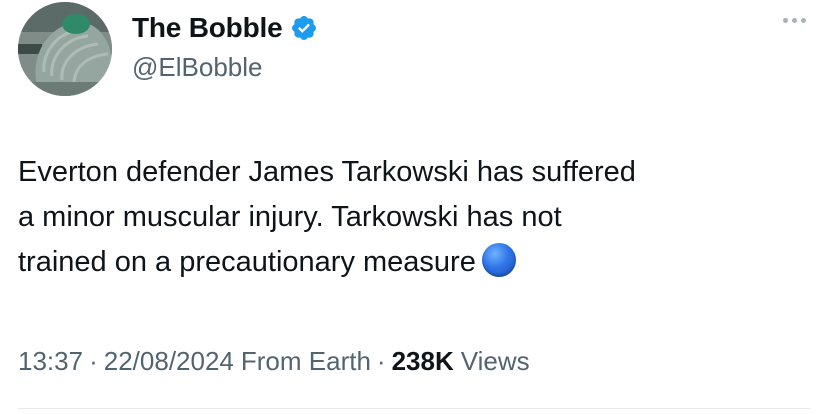  I want to click on tweet-source: From Earth, so click(305, 361).